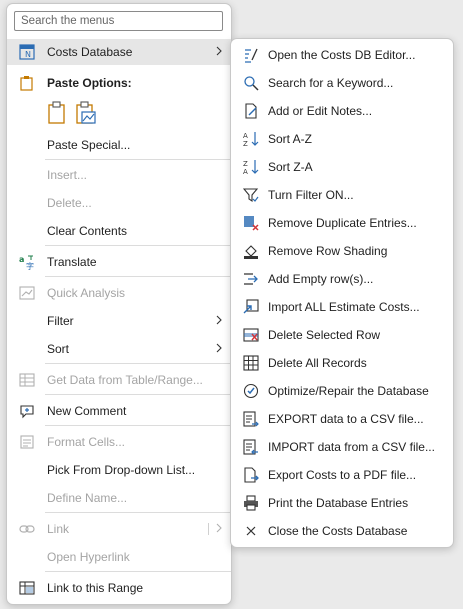 The image size is (463, 609). I want to click on paste-picture-icon, so click(86, 113).